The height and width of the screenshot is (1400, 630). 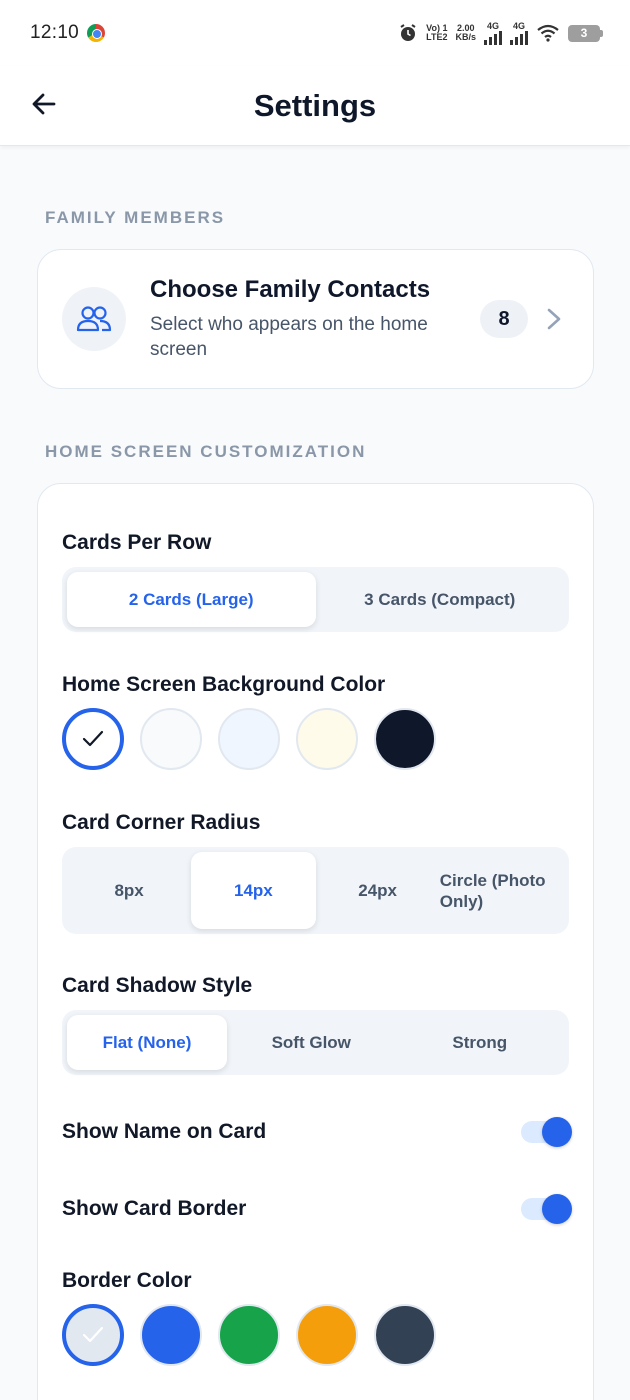 I want to click on signal-2: 4G, so click(x=519, y=32).